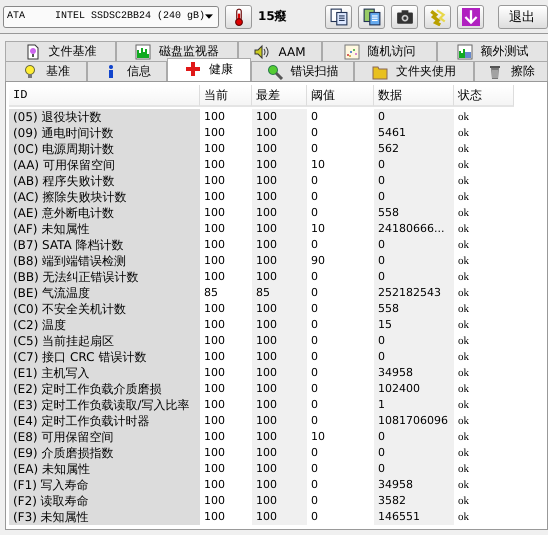 This screenshot has height=535, width=548. Describe the element at coordinates (30, 72) in the screenshot. I see `light-bulb-icon` at that location.